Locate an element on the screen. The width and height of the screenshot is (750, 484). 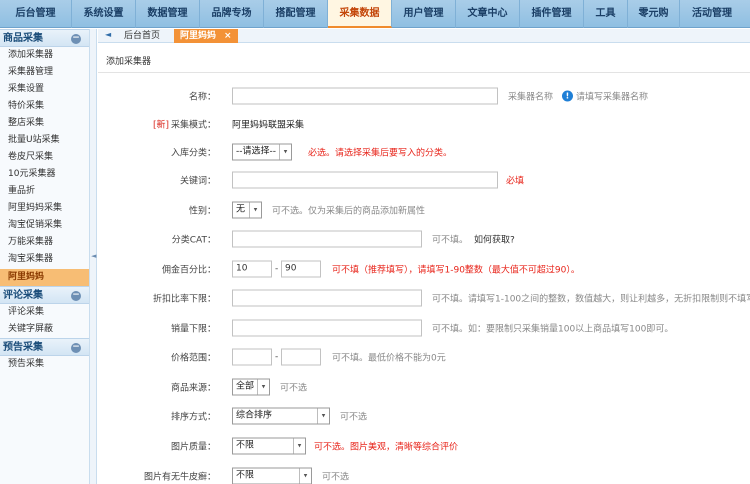
sidebar-section-goods-collect: 商品采集 − is located at coordinates (44, 38).